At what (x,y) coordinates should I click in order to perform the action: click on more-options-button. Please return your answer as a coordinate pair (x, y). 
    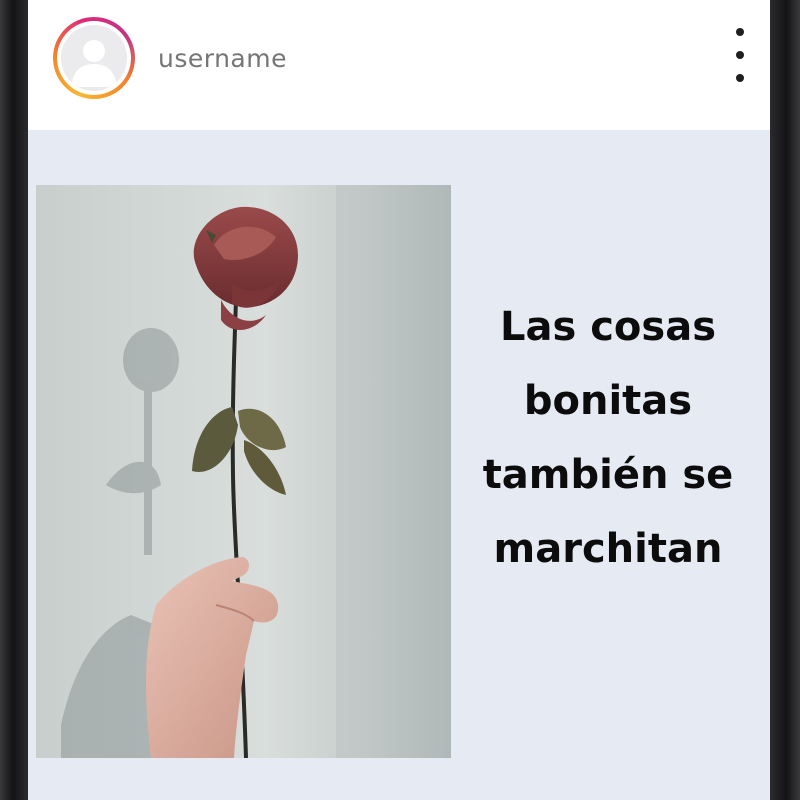
    Looking at the image, I should click on (740, 55).